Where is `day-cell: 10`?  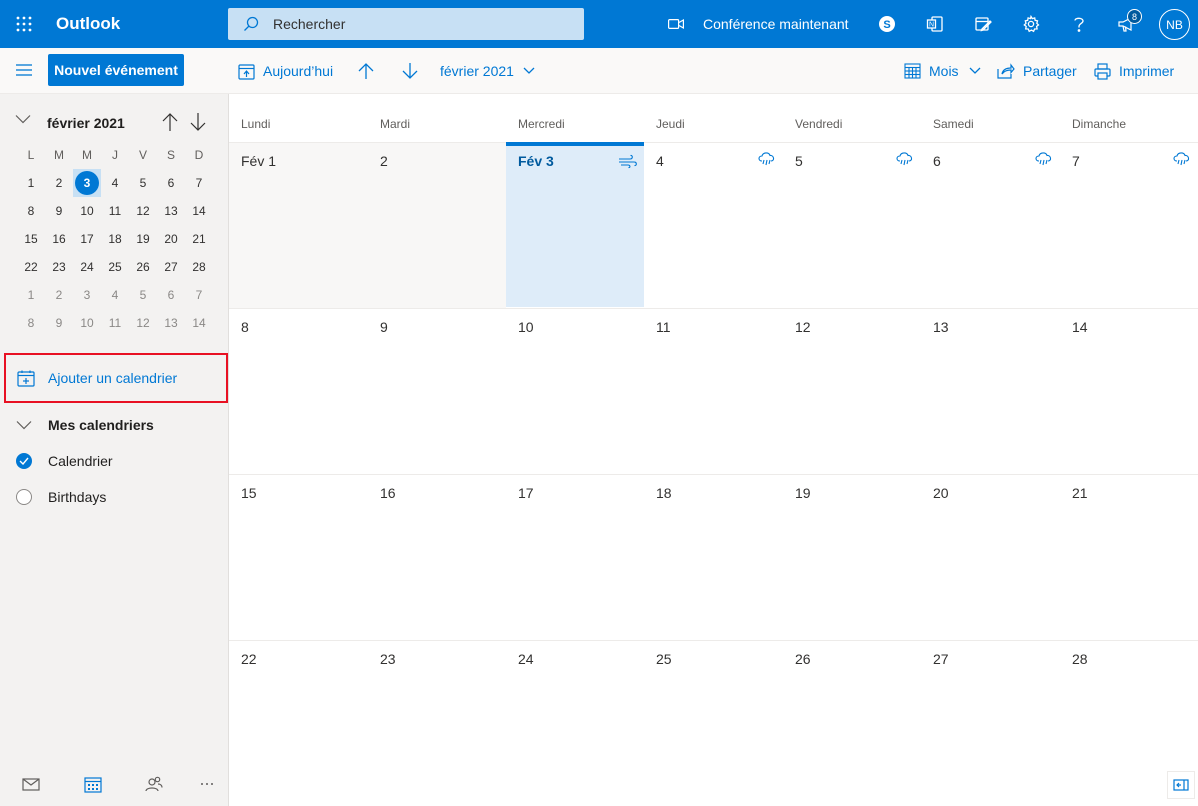 day-cell: 10 is located at coordinates (575, 391).